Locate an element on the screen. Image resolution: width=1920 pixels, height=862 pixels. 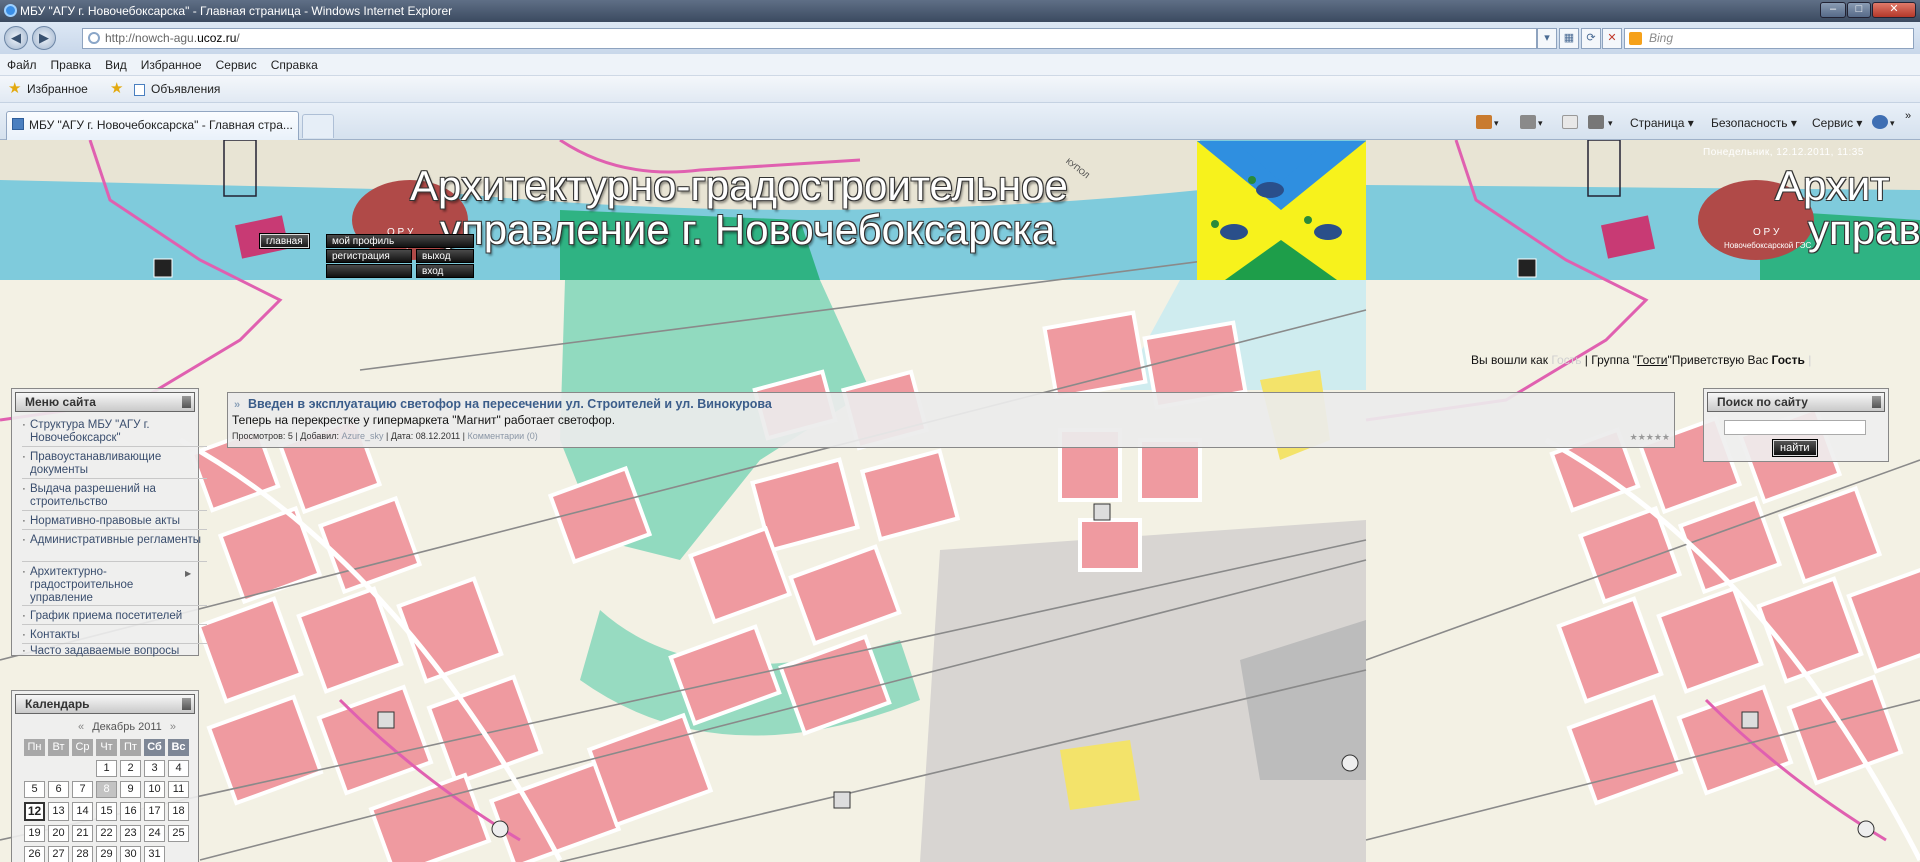
refresh-icon: ⟳ is located at coordinates (1591, 38).